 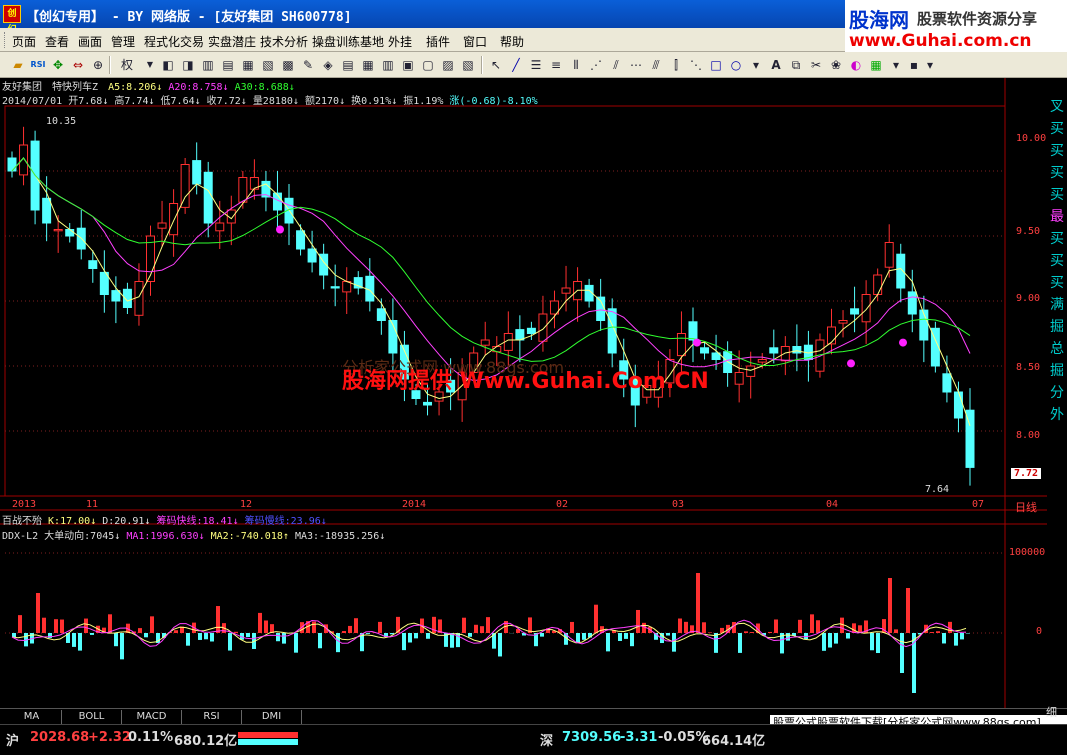 I want to click on quote-change: 涨(-0.68)-8.10%, so click(x=493, y=101).